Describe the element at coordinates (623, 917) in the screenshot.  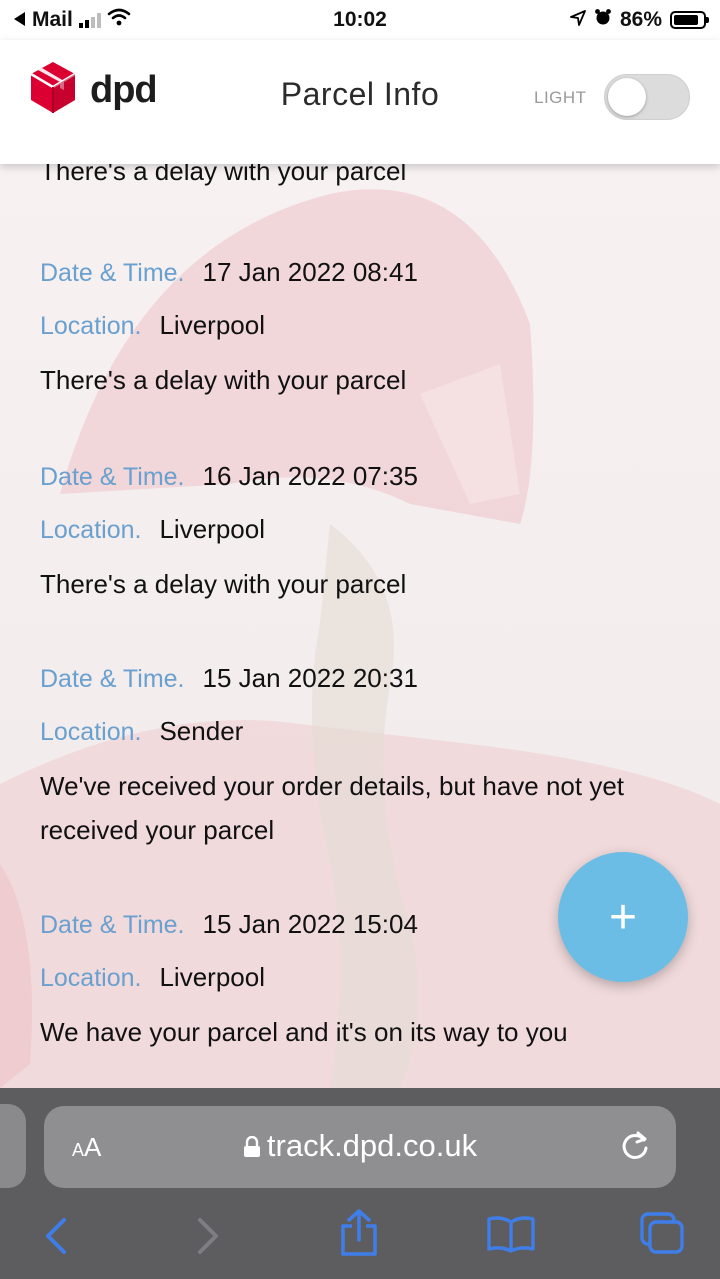
I see `add-fab-button: +` at that location.